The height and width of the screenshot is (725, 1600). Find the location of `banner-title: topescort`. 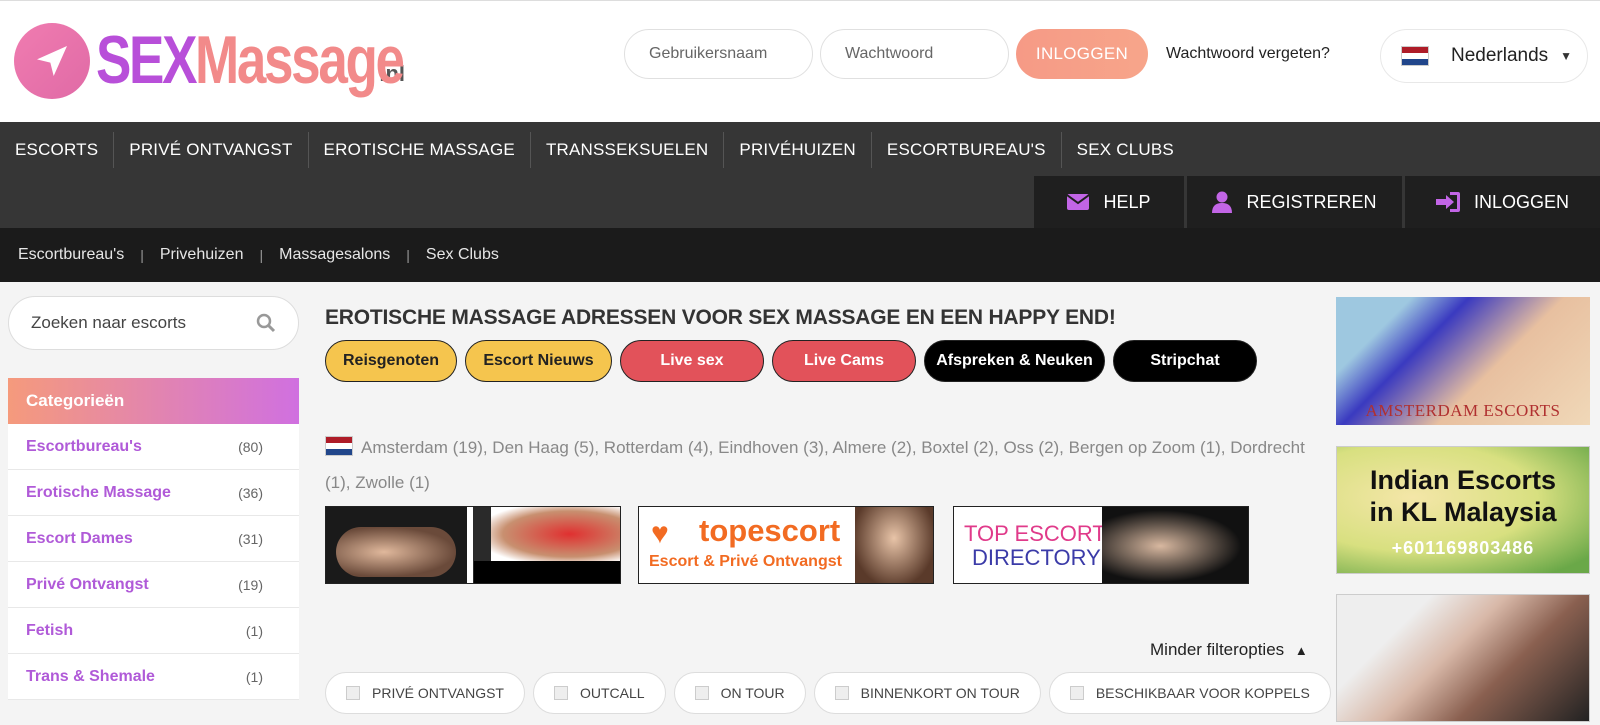

banner-title: topescort is located at coordinates (770, 530).